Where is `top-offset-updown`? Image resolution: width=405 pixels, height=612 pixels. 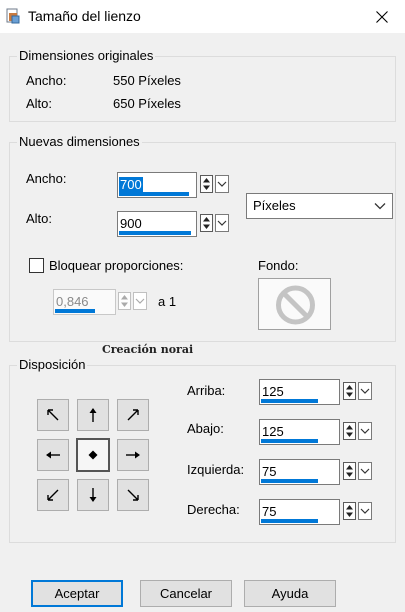 top-offset-updown is located at coordinates (349, 391).